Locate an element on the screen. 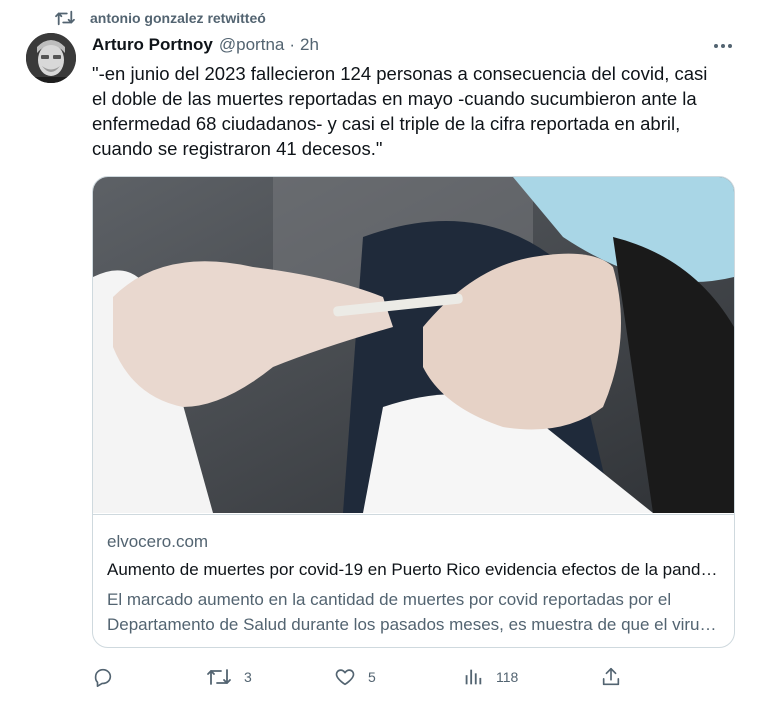 This screenshot has width=770, height=706. retweet-context: antonio gonzalez retwitteó is located at coordinates (160, 18).